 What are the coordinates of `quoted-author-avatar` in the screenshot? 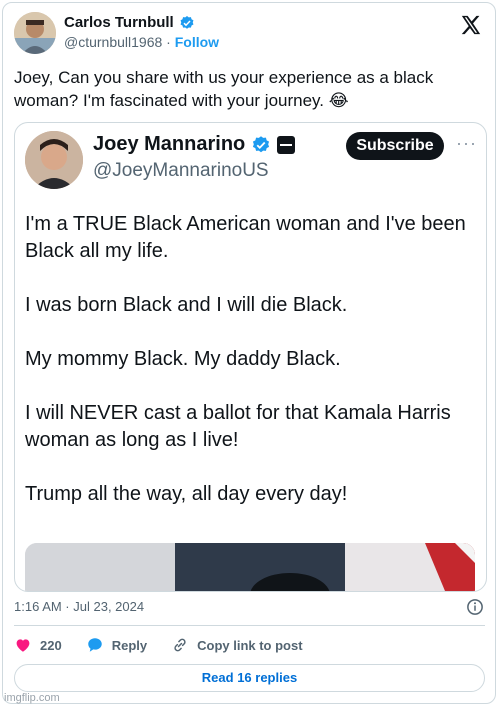 It's located at (54, 160).